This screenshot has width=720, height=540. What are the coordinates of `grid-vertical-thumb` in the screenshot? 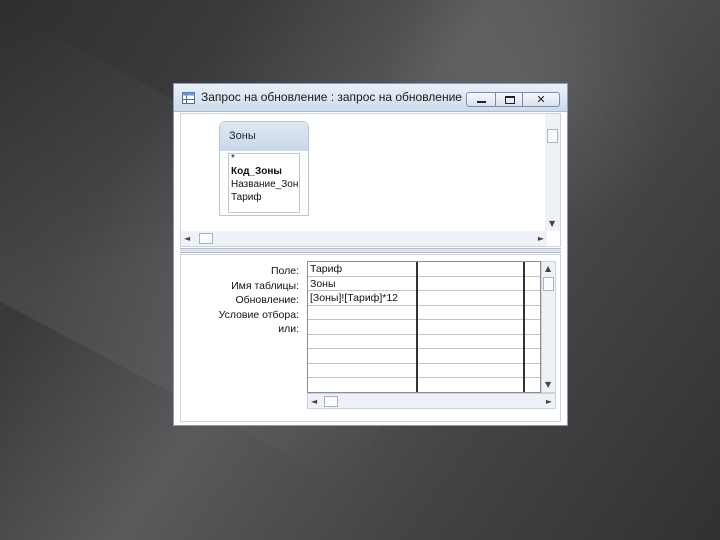 It's located at (548, 284).